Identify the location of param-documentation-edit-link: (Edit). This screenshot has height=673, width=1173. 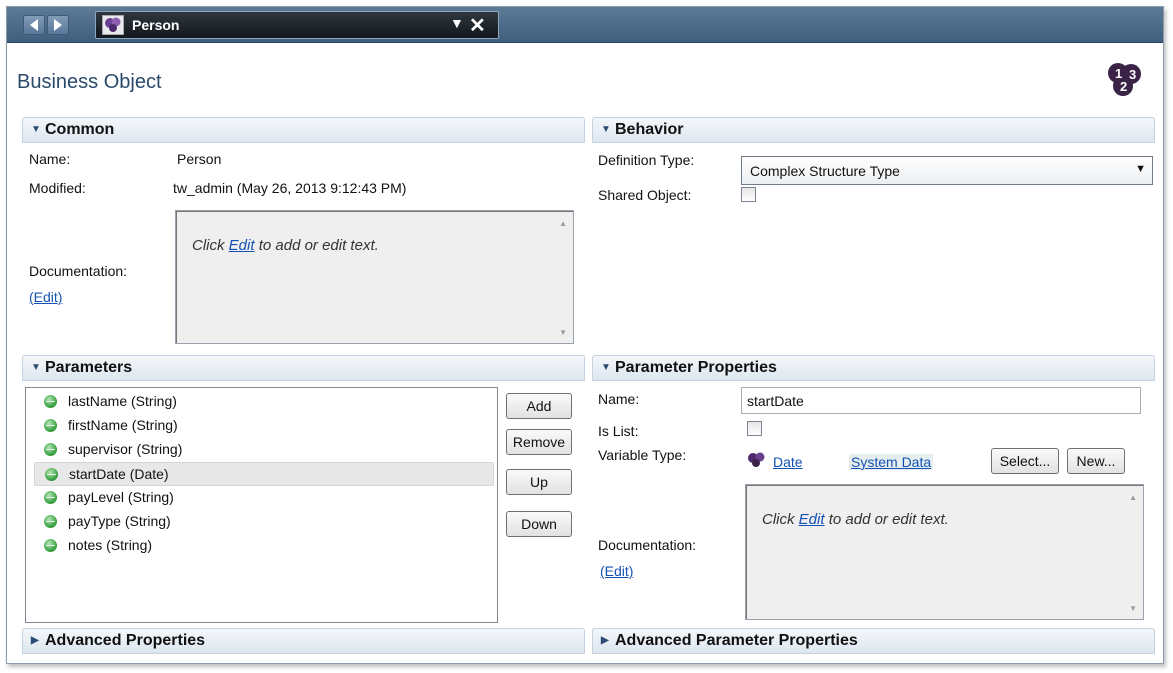
(616, 571).